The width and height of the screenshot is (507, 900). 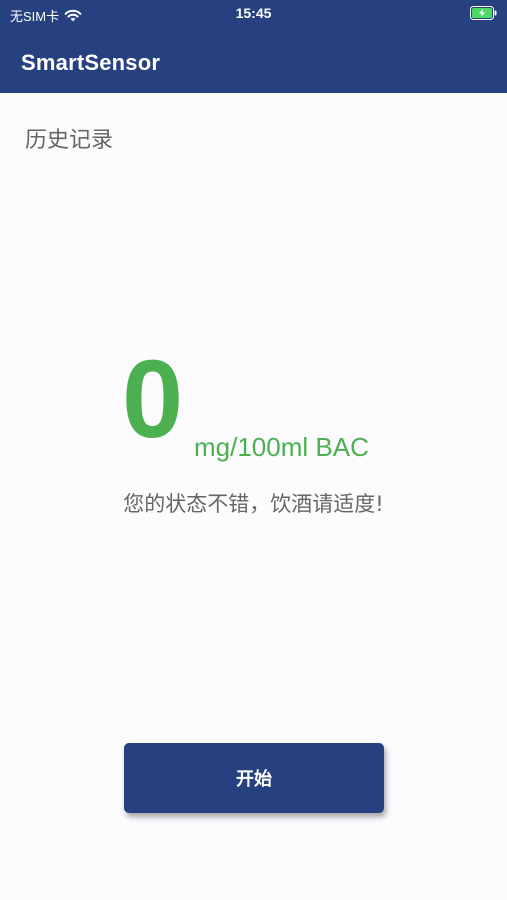 What do you see at coordinates (253, 46) in the screenshot?
I see `app-header: 无SIM卡 15:45 SmartSensor` at bounding box center [253, 46].